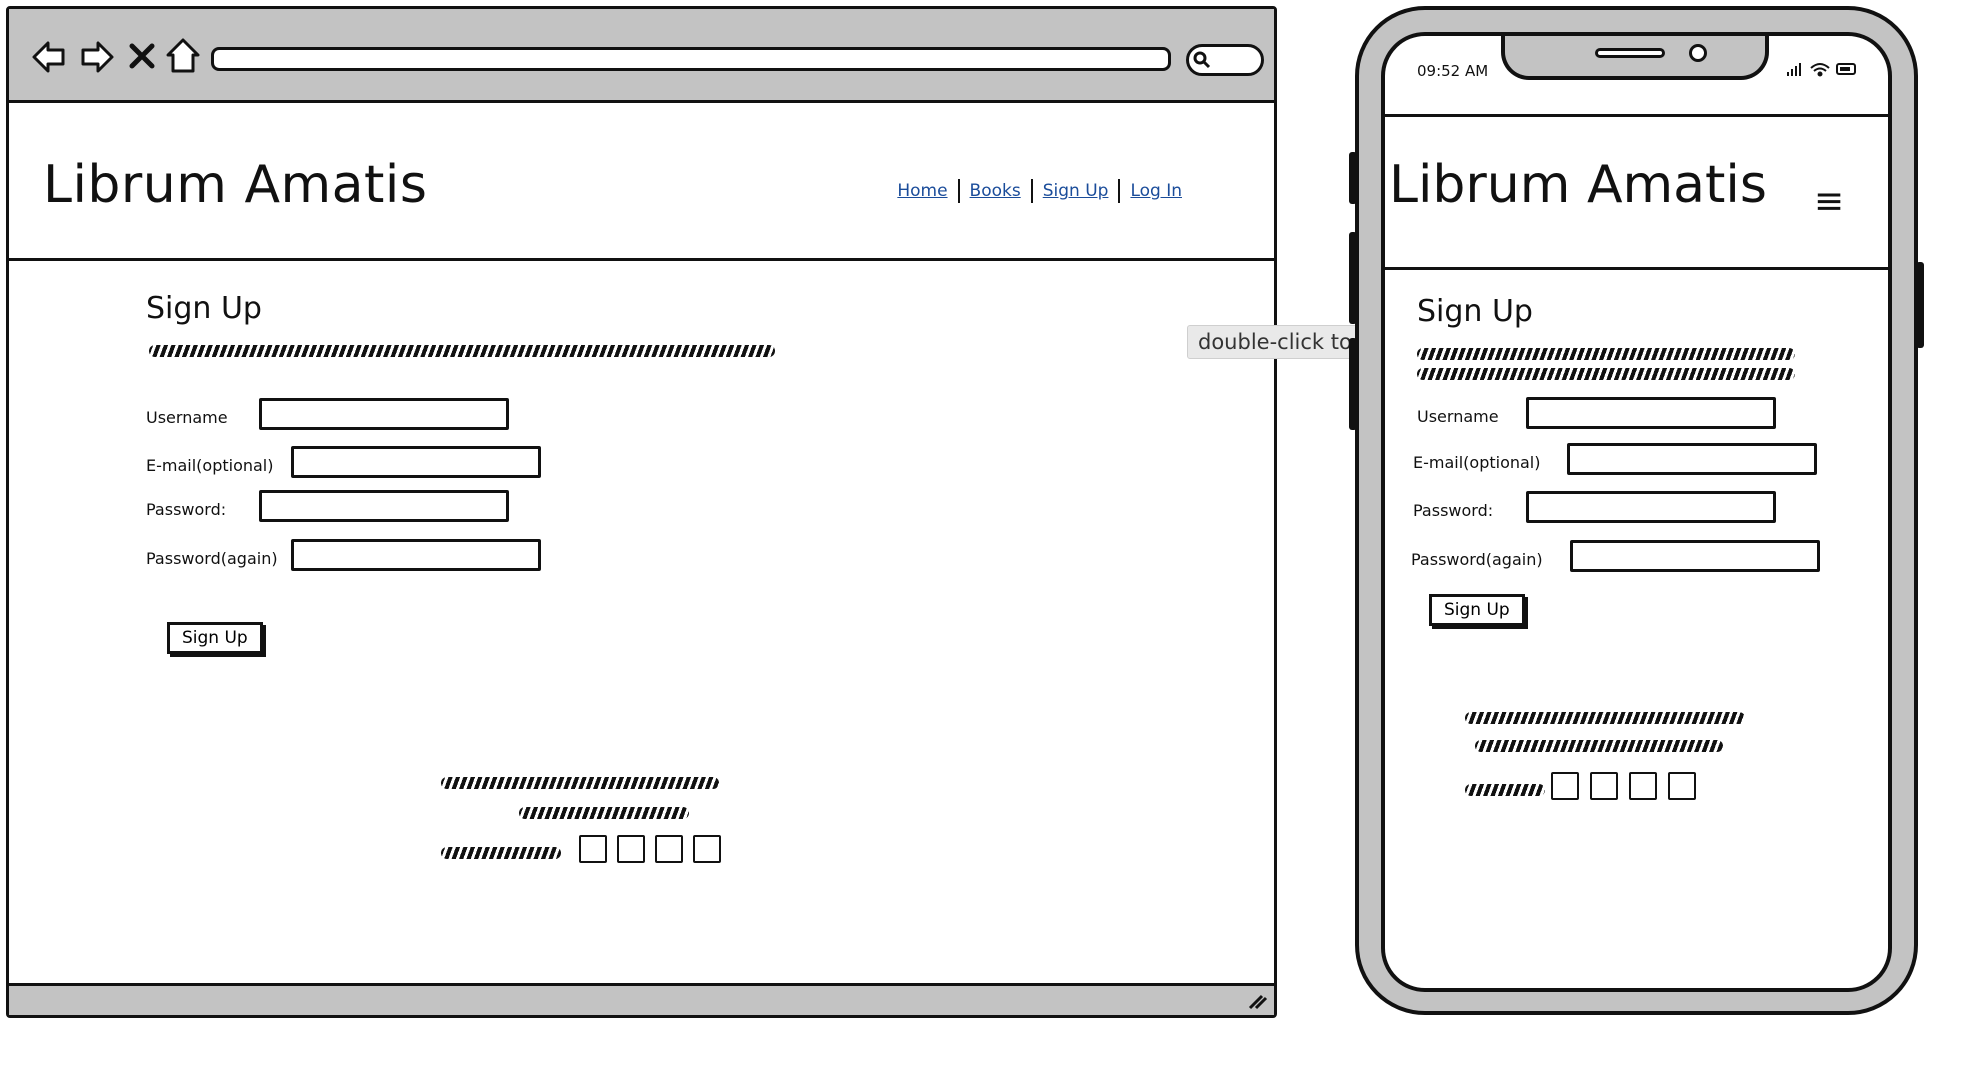  I want to click on mobile-header: Librum Amatis ≡, so click(1636, 192).